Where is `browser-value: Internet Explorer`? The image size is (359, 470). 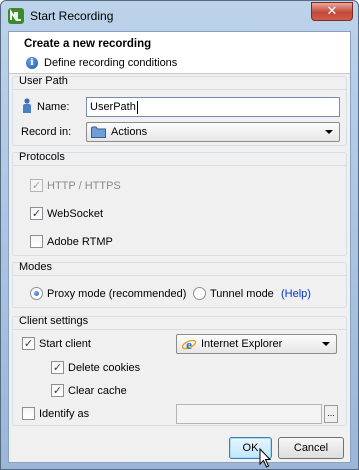
browser-value: Internet Explorer is located at coordinates (242, 344).